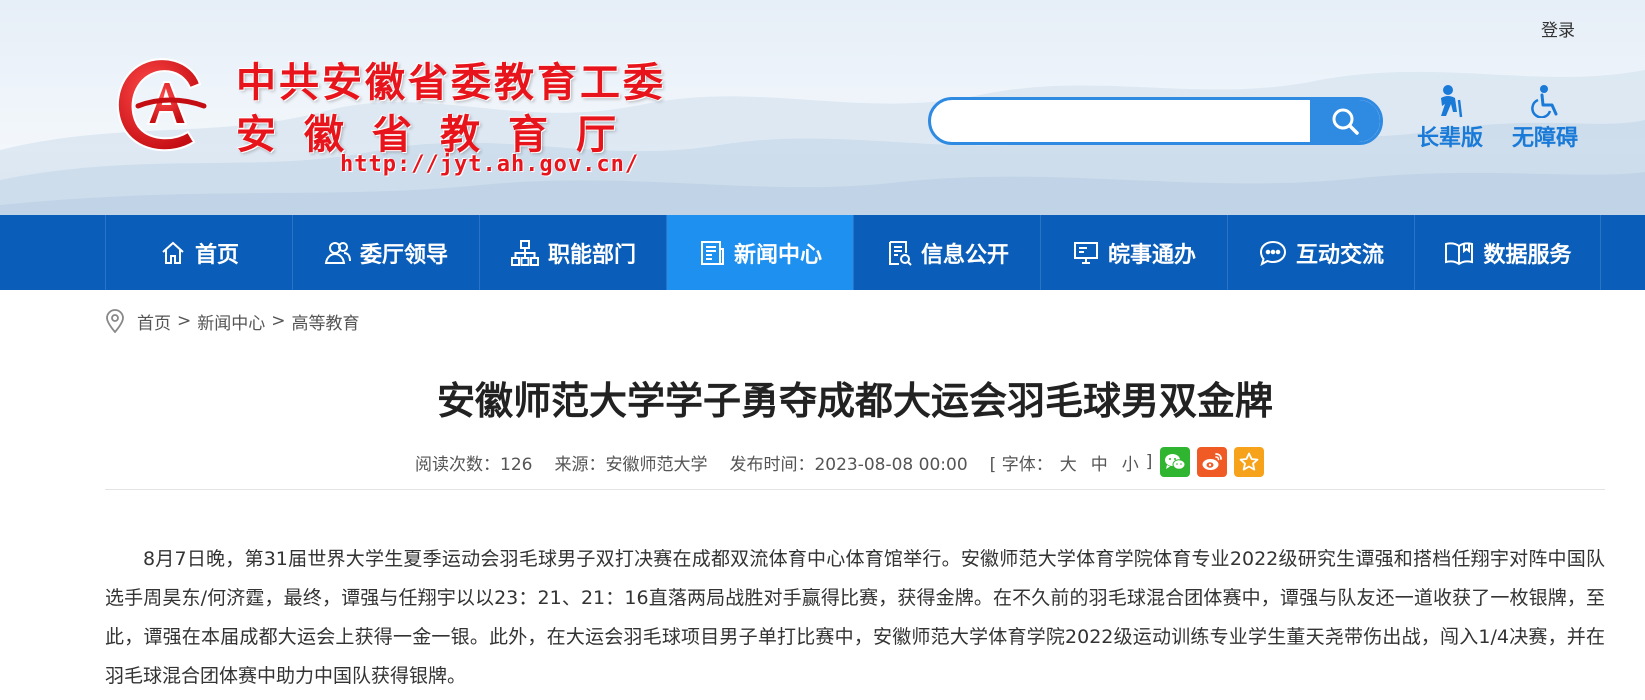 This screenshot has width=1645, height=700. Describe the element at coordinates (631, 464) in the screenshot. I see `article-source: 来源：安徽师范大学` at that location.